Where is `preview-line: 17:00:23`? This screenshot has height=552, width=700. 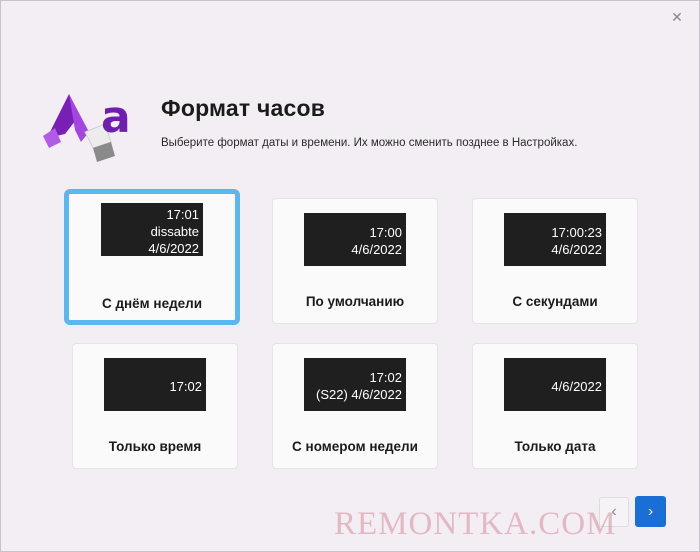
preview-line: 17:00:23 is located at coordinates (576, 232).